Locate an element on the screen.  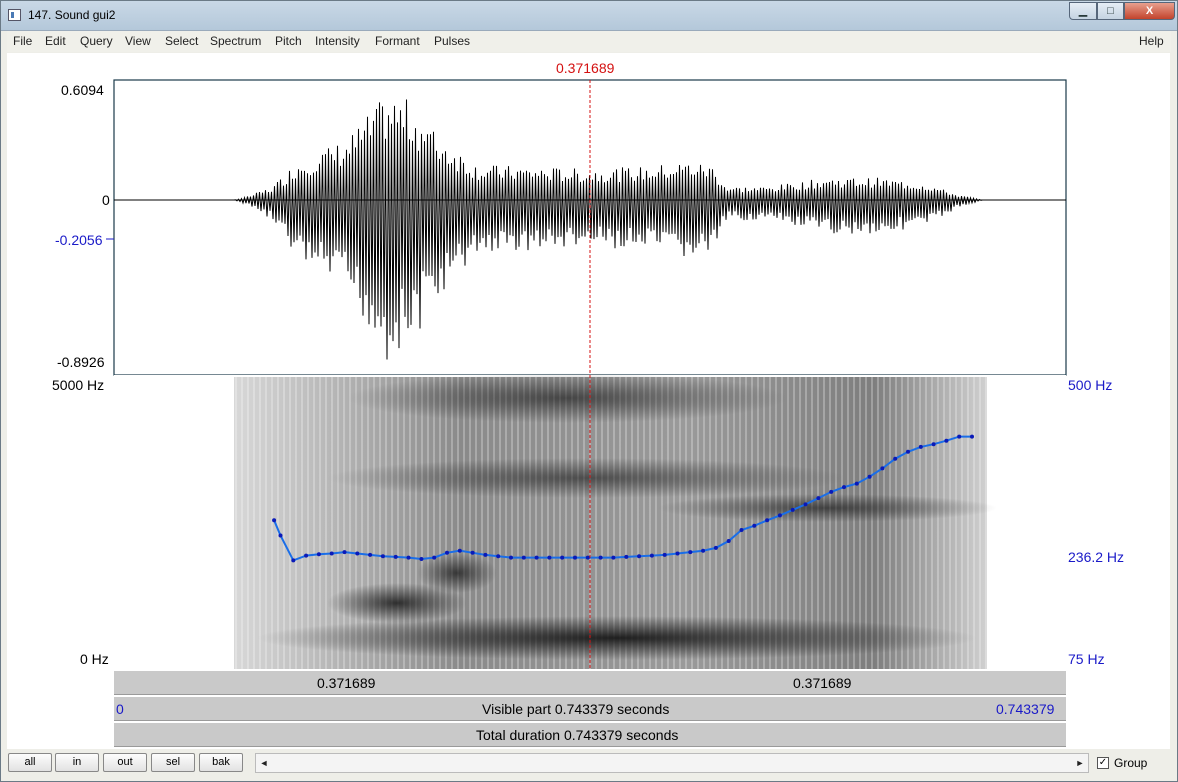
menu-spectrum: Spectrum is located at coordinates (235, 41).